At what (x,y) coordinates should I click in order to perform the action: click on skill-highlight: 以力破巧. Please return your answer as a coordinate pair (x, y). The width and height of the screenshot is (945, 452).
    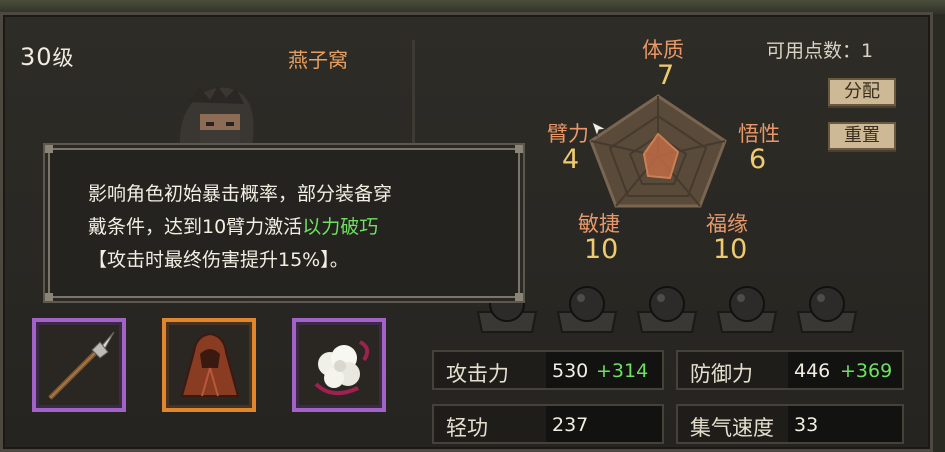
    Looking at the image, I should click on (340, 227).